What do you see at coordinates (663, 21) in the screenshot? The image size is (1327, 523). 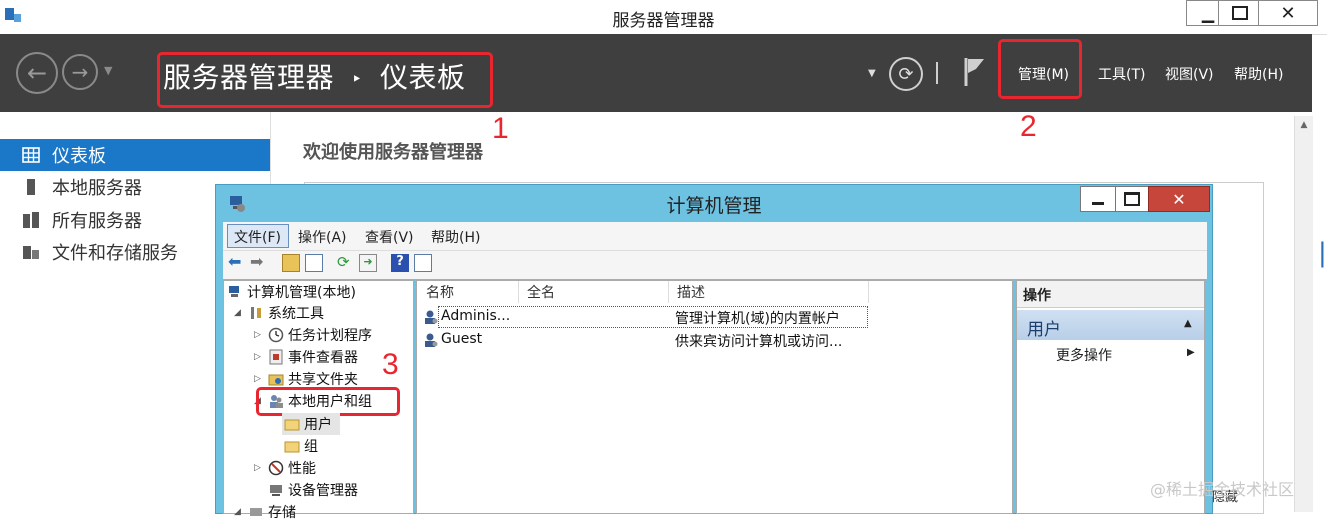 I see `window-title: 服务器管理器` at bounding box center [663, 21].